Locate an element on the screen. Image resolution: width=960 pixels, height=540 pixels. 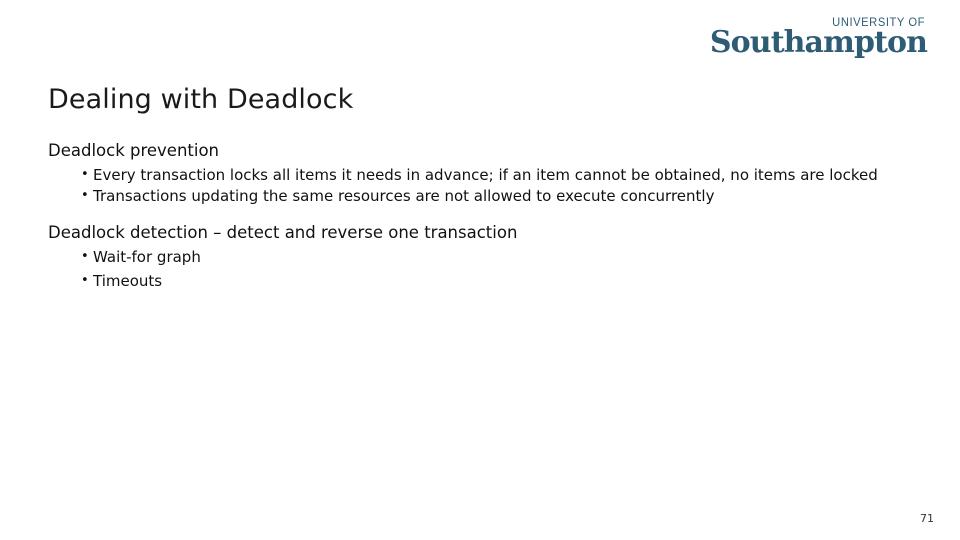
university-logo: UNIVERSITY OF Southampton is located at coordinates (818, 38).